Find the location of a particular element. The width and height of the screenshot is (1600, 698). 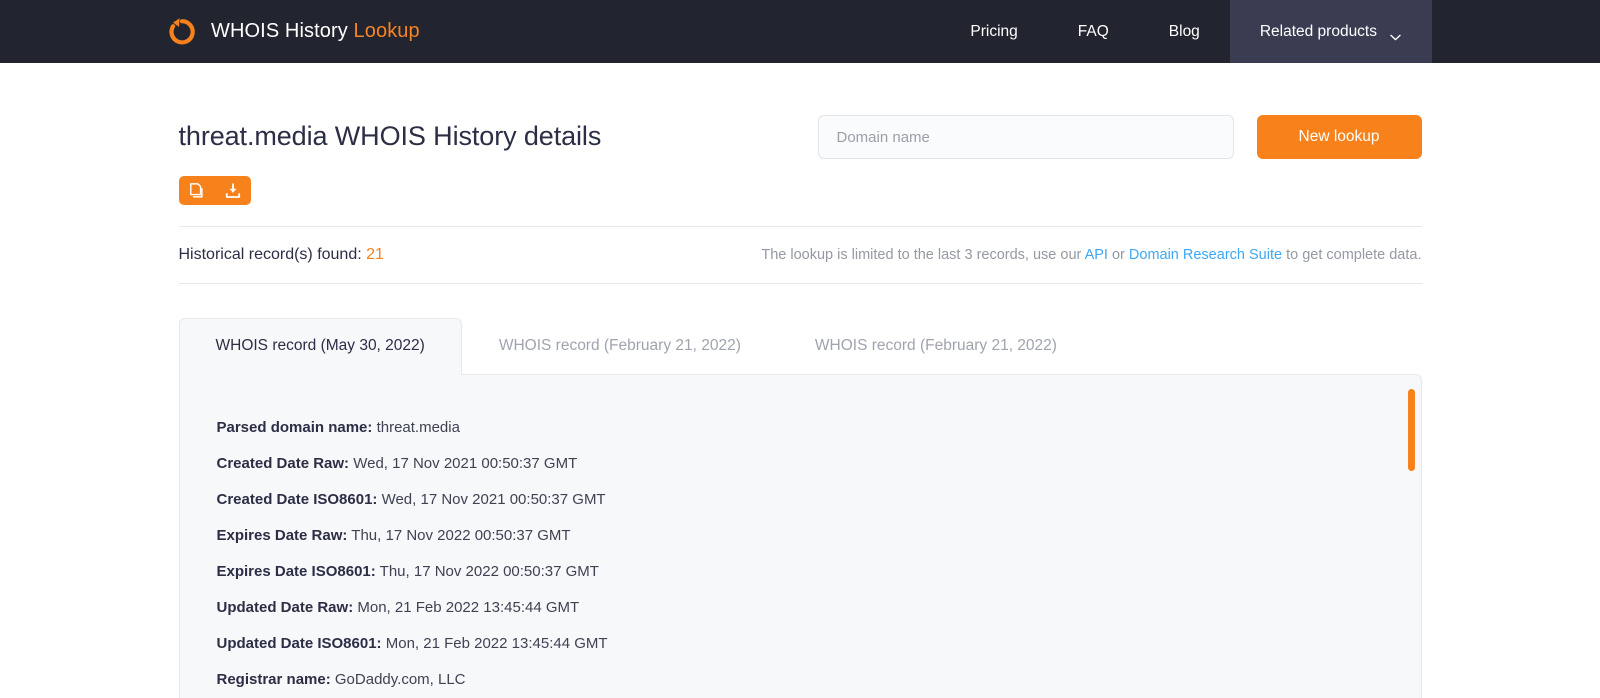

limit-note-text-2: or is located at coordinates (1118, 255).